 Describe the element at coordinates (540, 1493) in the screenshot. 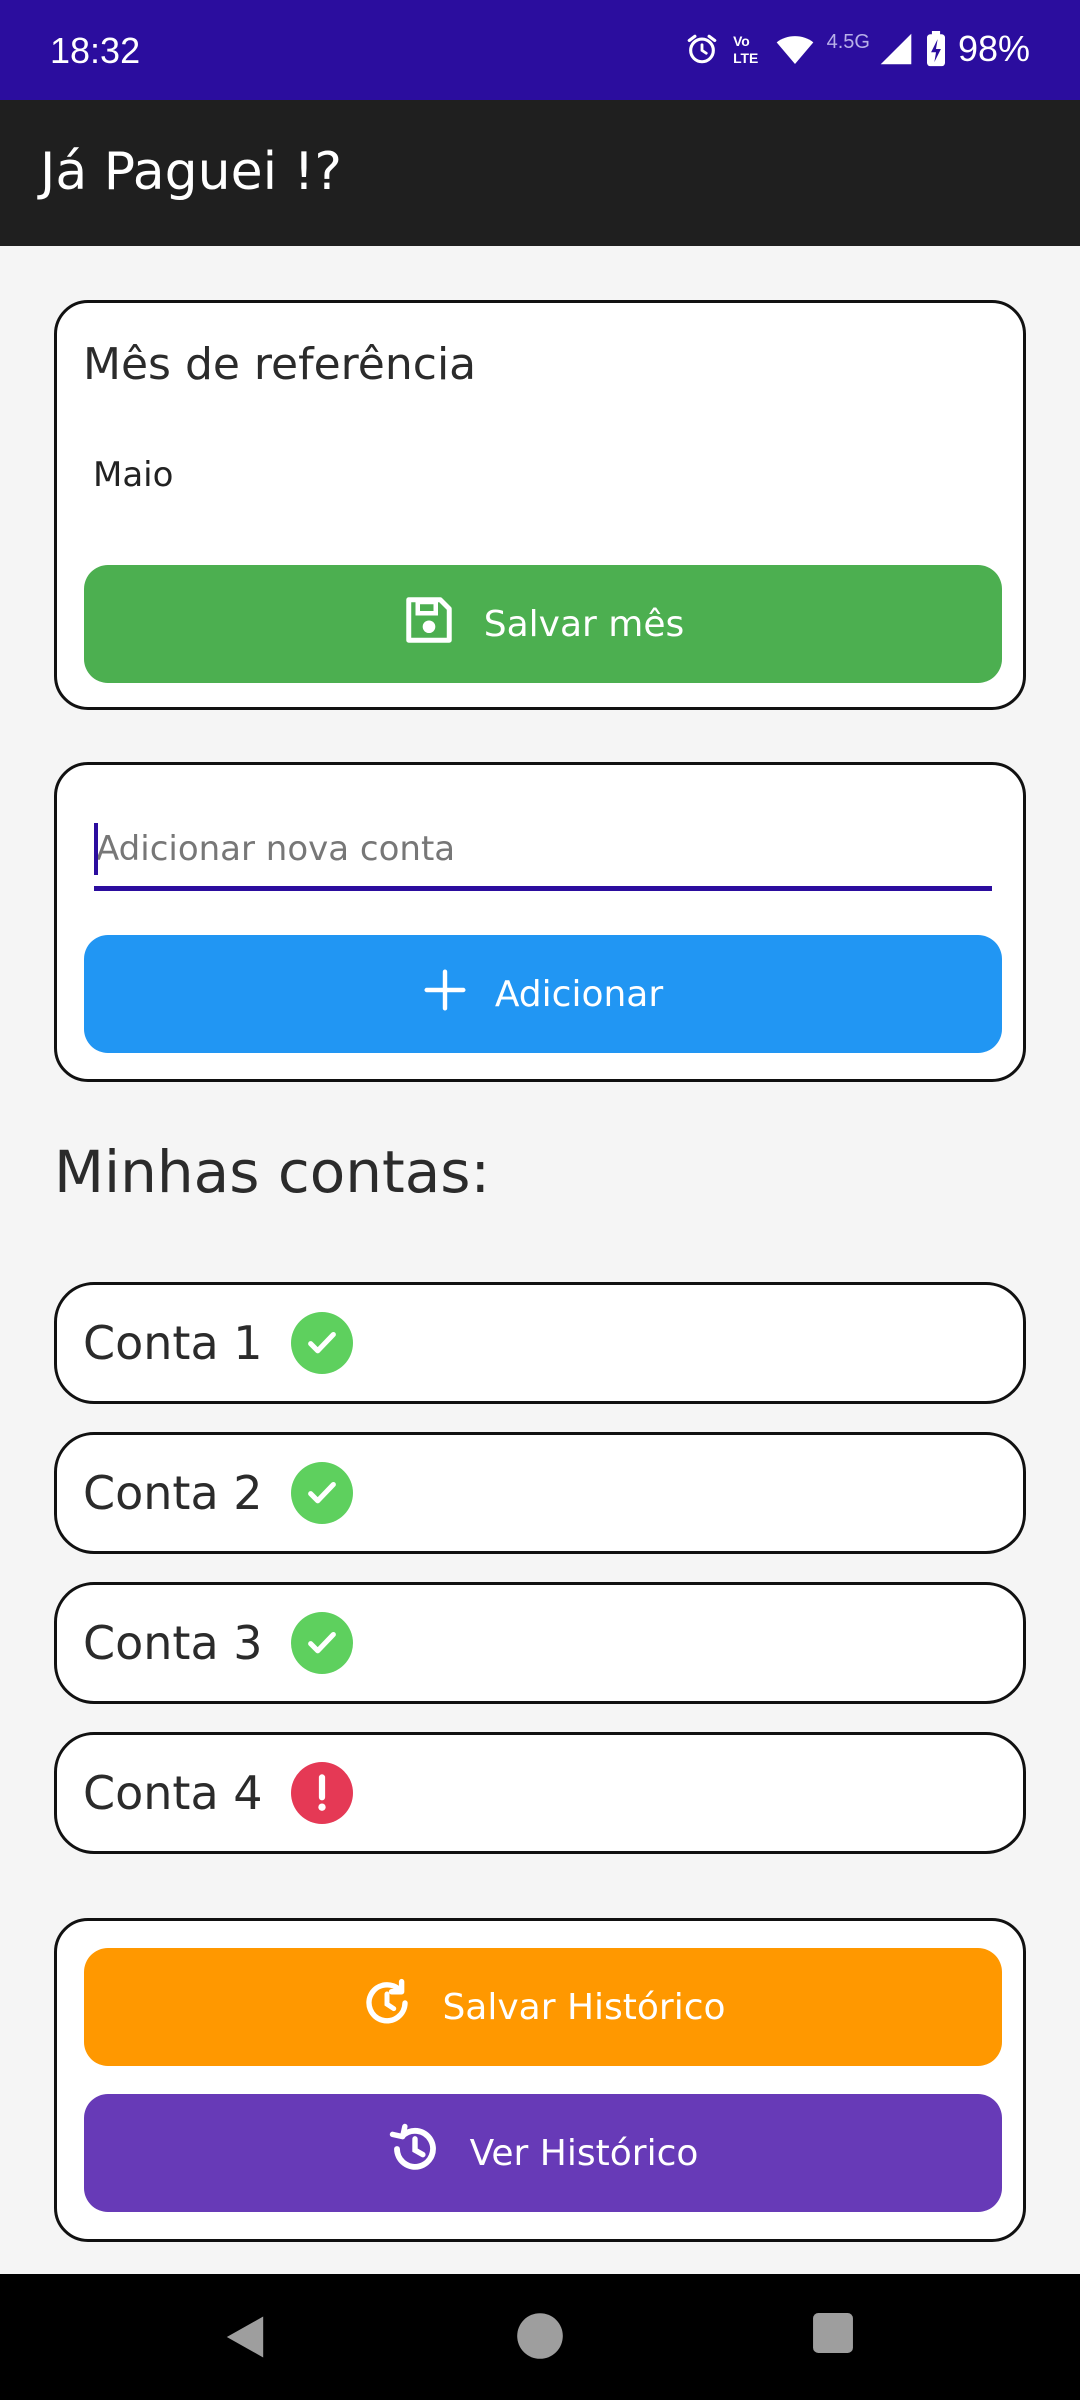

I see `account-item-2: Conta 2` at that location.